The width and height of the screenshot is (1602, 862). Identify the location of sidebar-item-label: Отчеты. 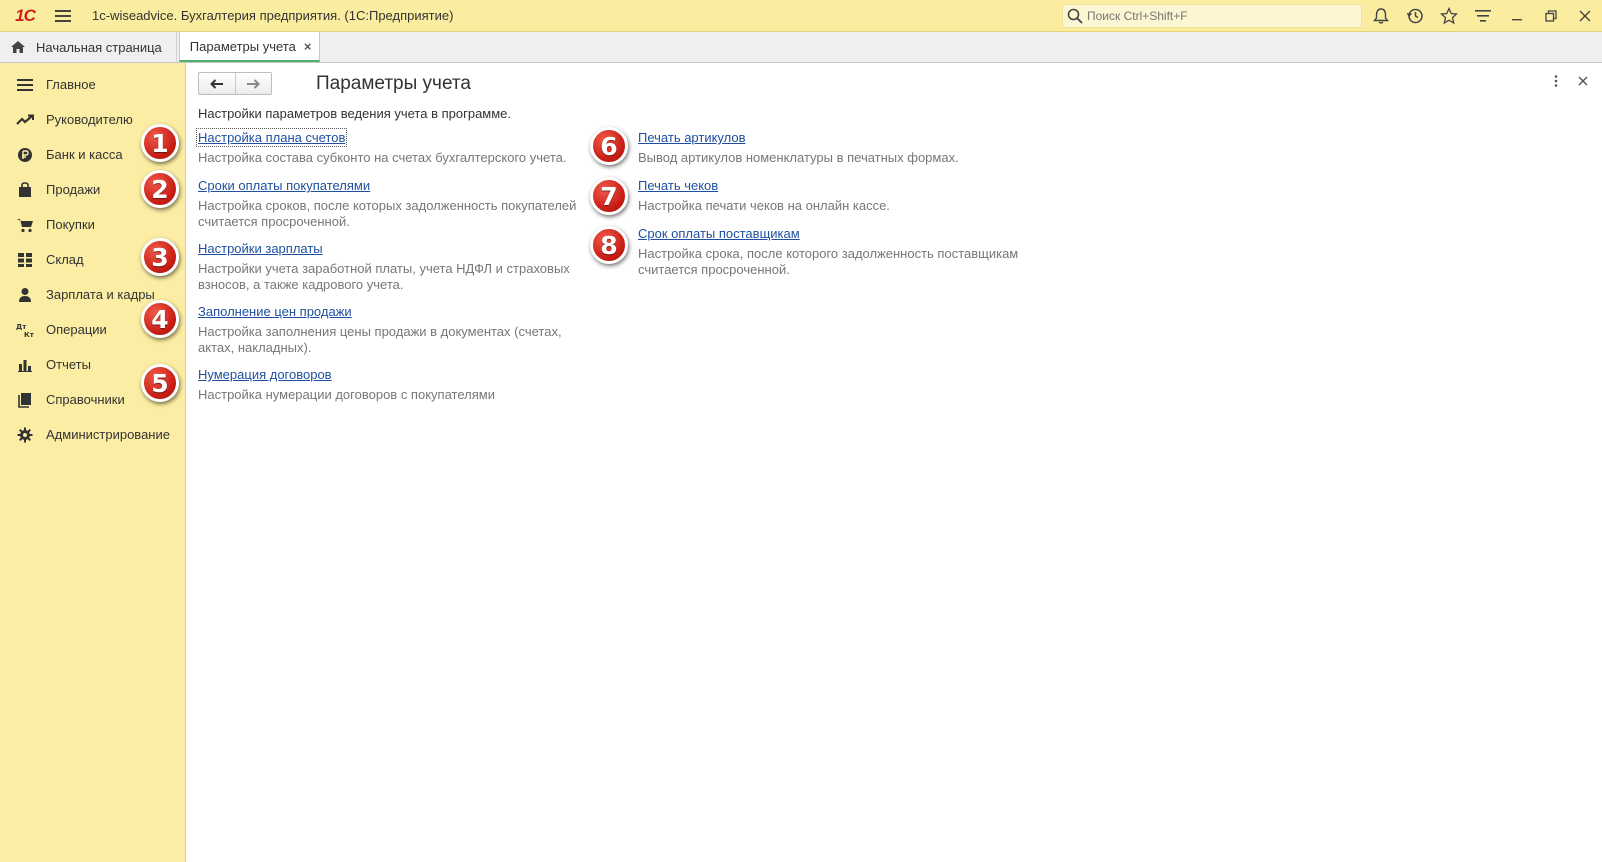
(68, 364).